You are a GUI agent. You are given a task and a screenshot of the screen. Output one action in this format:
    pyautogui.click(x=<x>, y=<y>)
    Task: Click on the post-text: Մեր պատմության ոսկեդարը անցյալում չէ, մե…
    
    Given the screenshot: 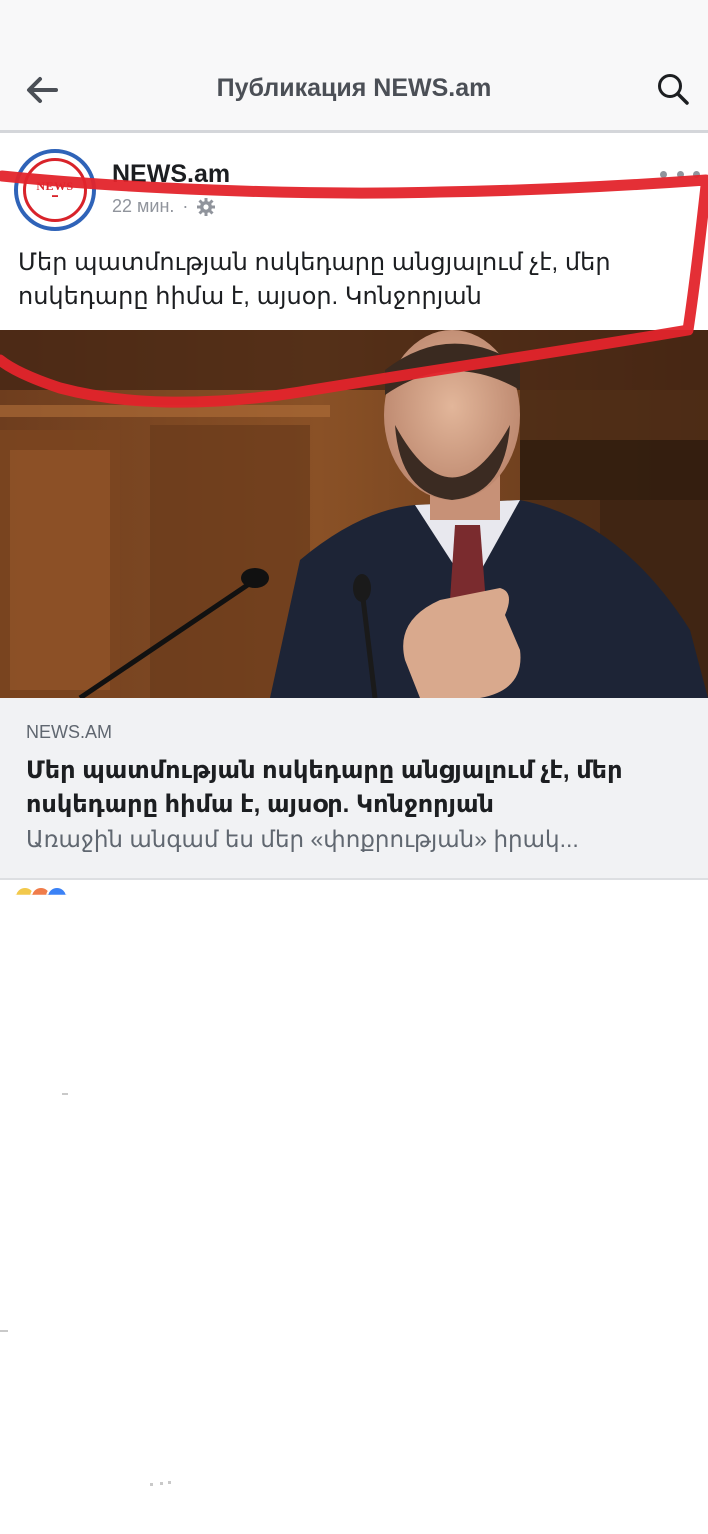 What is the action you would take?
    pyautogui.click(x=314, y=279)
    